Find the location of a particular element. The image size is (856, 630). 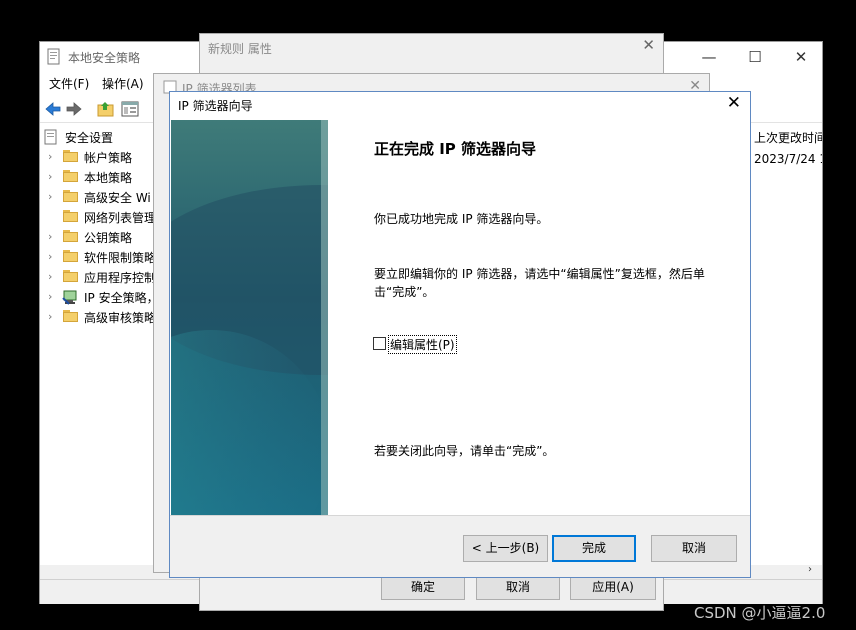

minimize-icon: — is located at coordinates (709, 57).